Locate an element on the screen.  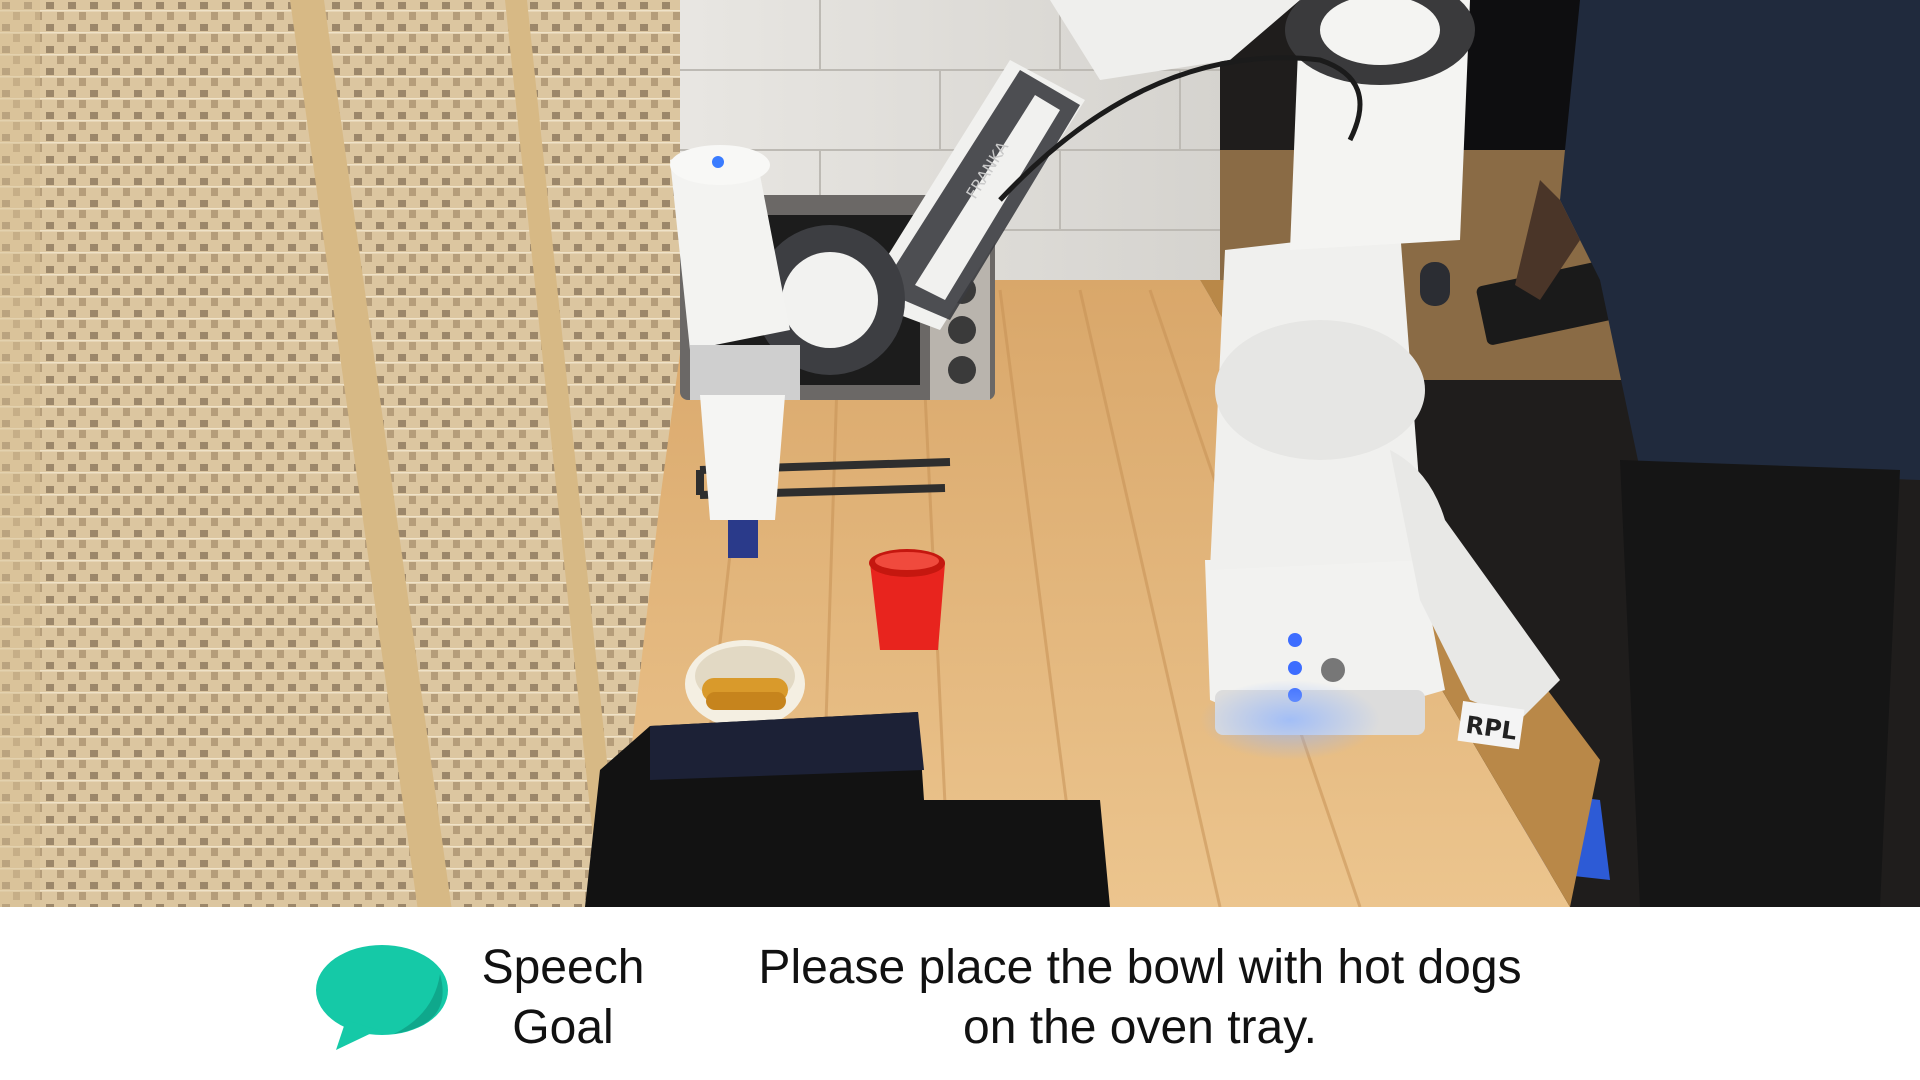
speech-goal-label: Speech Goal is located at coordinates (563, 998).